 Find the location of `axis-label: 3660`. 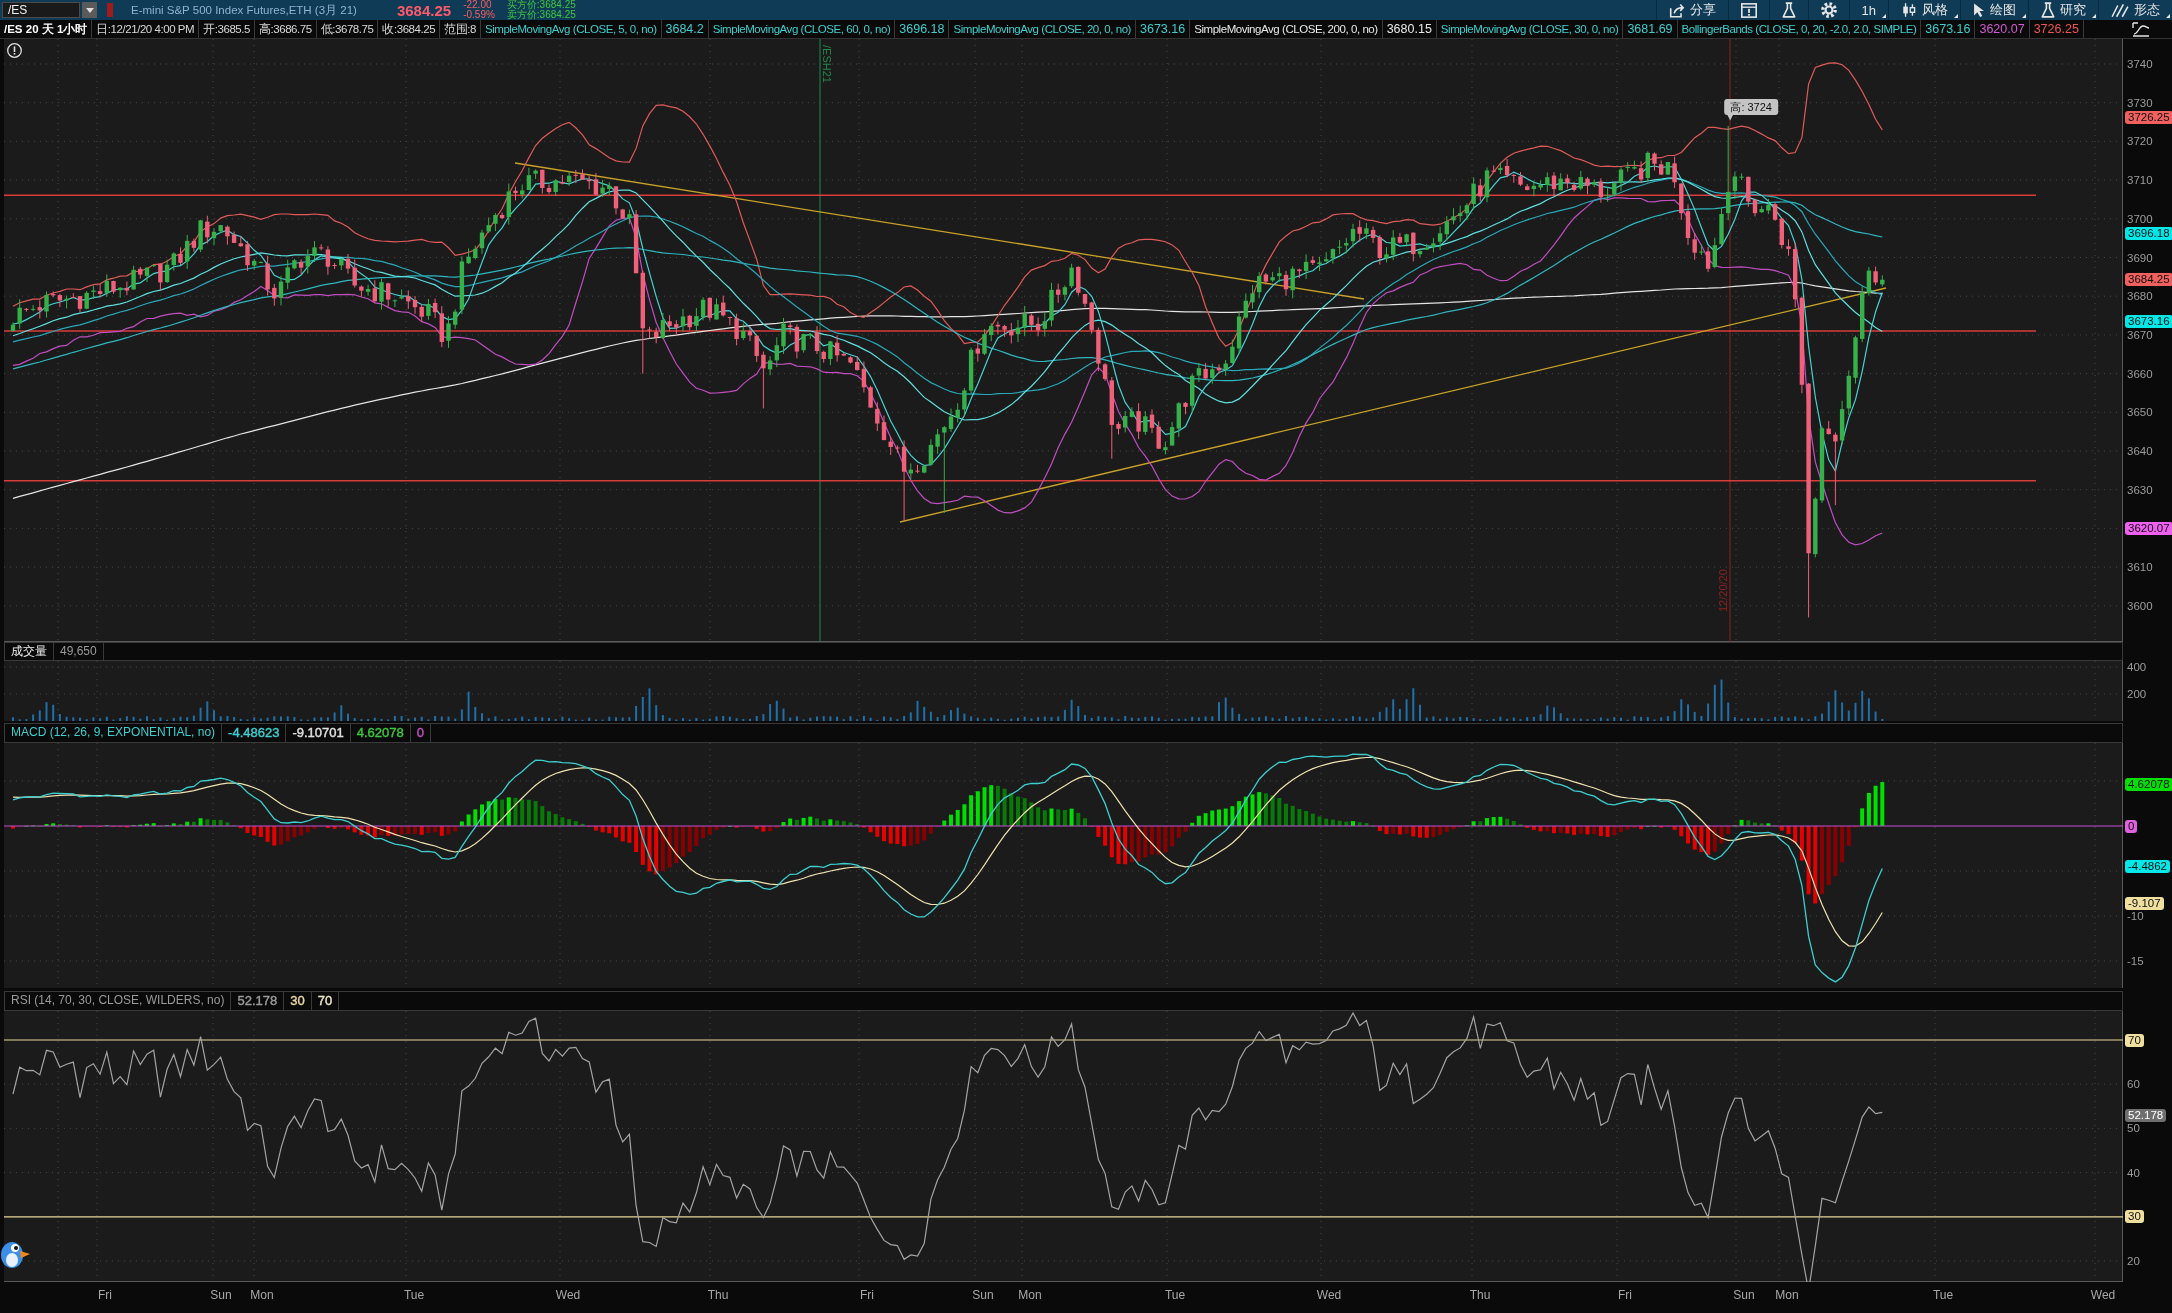

axis-label: 3660 is located at coordinates (2140, 373).